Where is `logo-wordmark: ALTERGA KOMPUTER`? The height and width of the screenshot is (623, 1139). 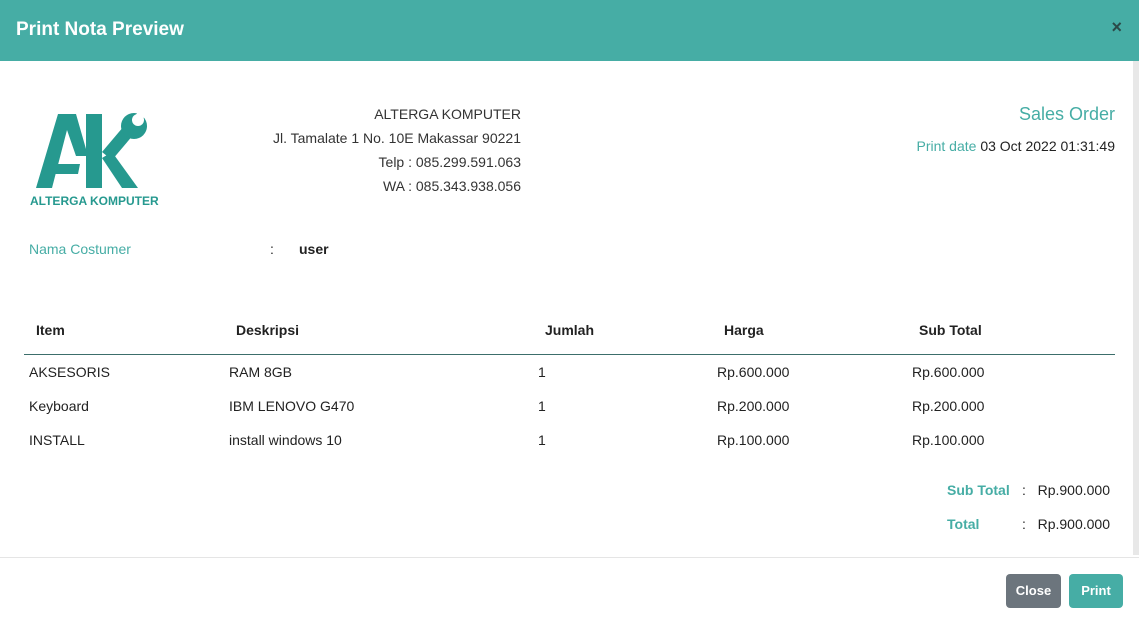 logo-wordmark: ALTERGA KOMPUTER is located at coordinates (94, 201).